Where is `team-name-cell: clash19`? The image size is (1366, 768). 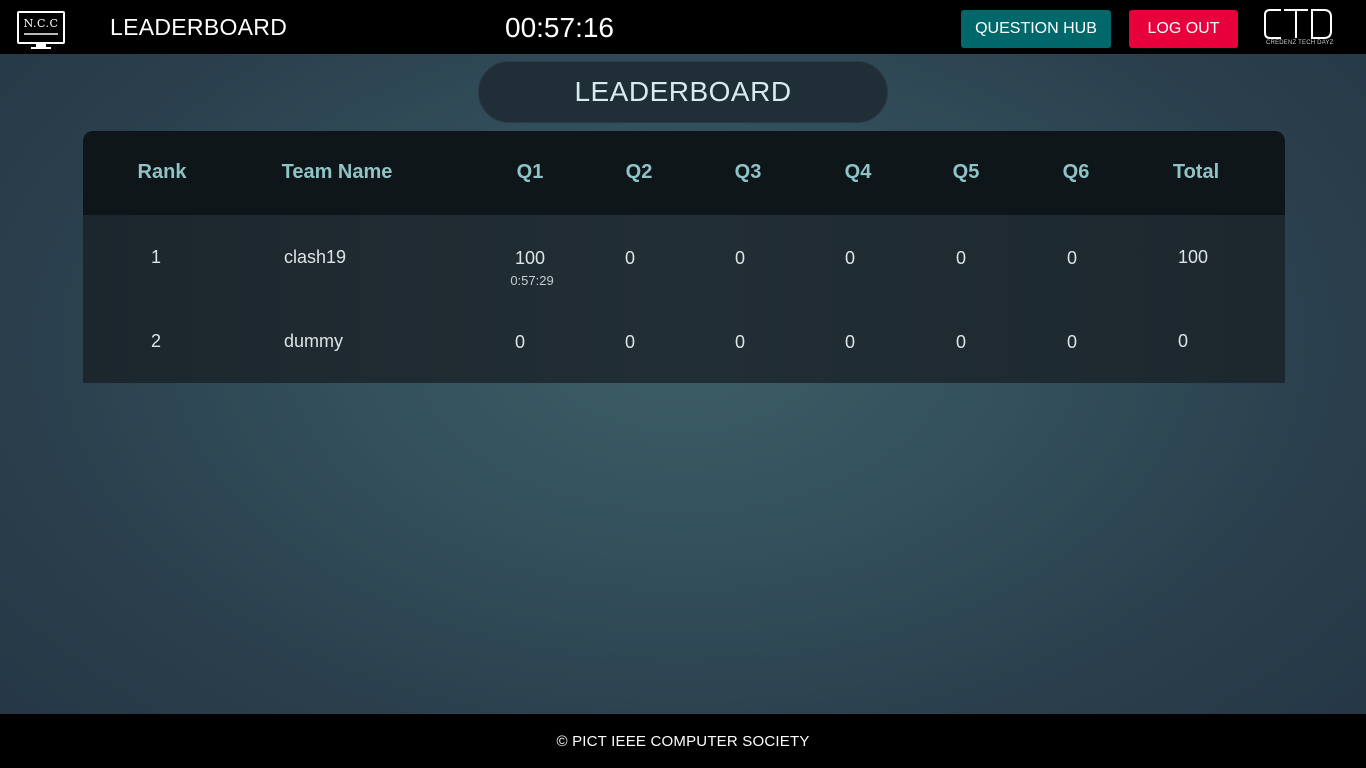
team-name-cell: clash19 is located at coordinates (315, 257).